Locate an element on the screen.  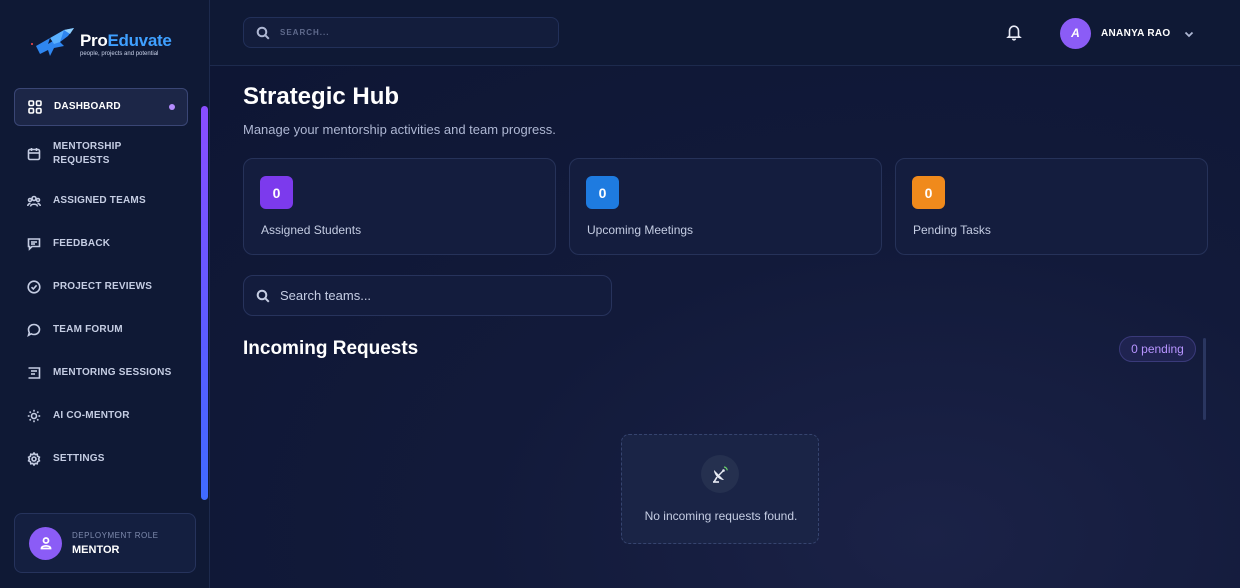
brand-tagline: people, projects and potential is located at coordinates (119, 54).